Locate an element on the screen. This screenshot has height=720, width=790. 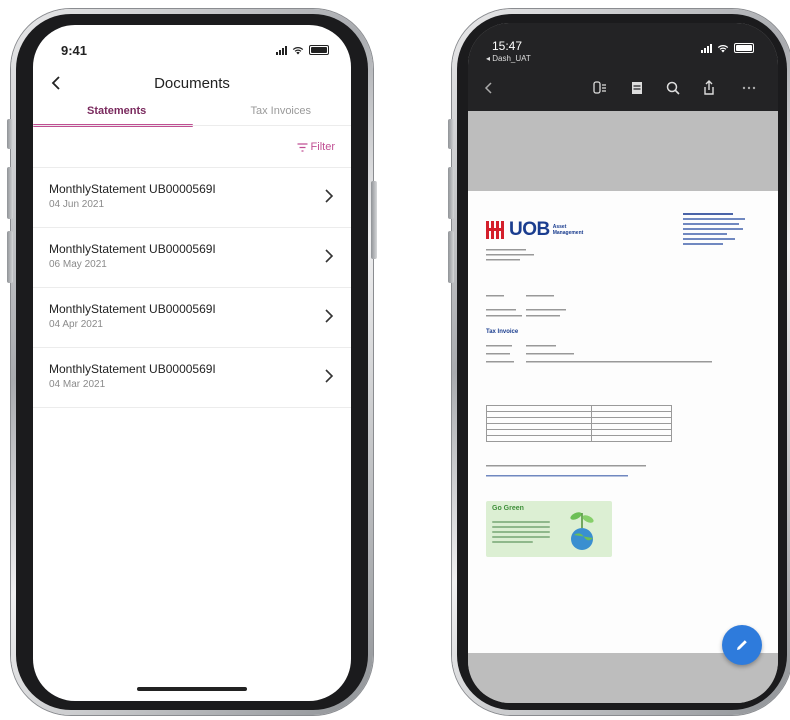
uob-logo: UOB Asset Management is located at coordinates (534, 230).